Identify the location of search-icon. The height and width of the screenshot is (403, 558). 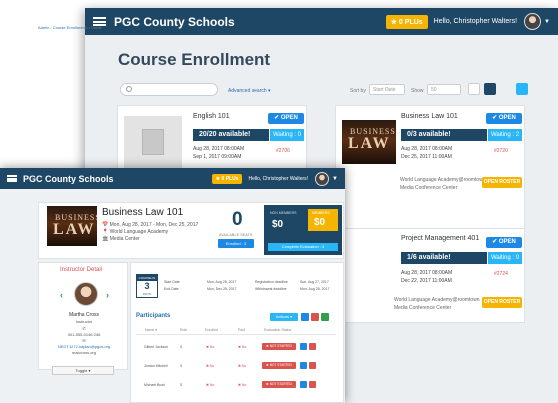
(129, 89).